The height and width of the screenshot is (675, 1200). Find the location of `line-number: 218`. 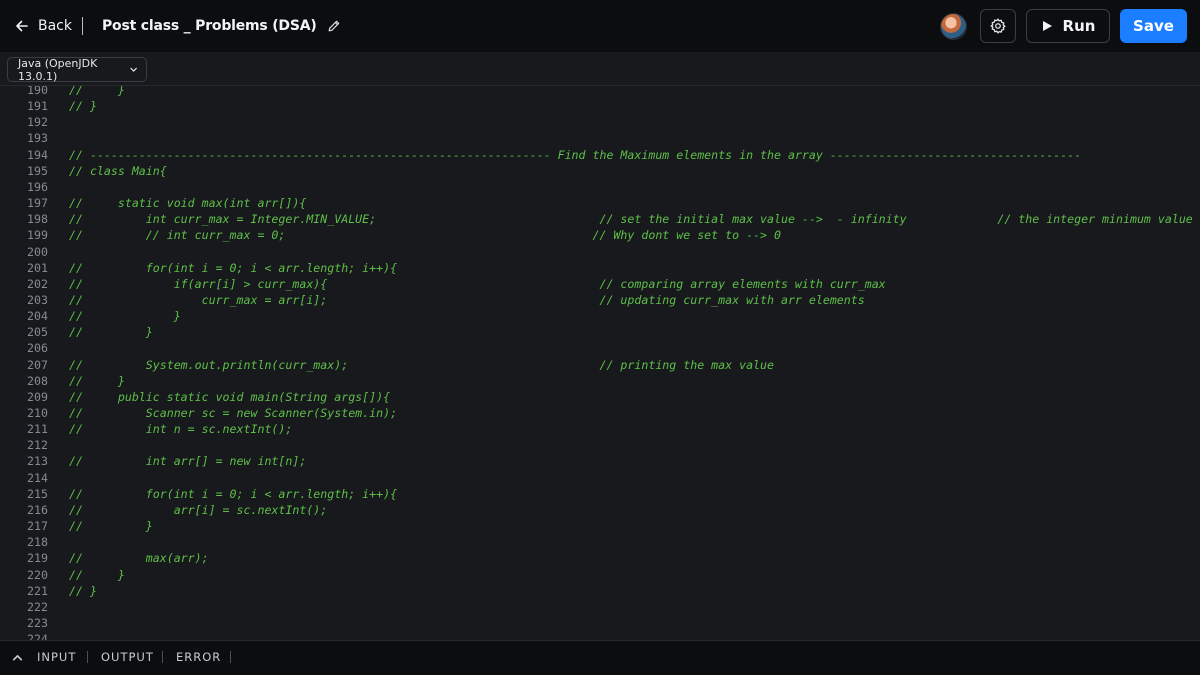

line-number: 218 is located at coordinates (37, 542).